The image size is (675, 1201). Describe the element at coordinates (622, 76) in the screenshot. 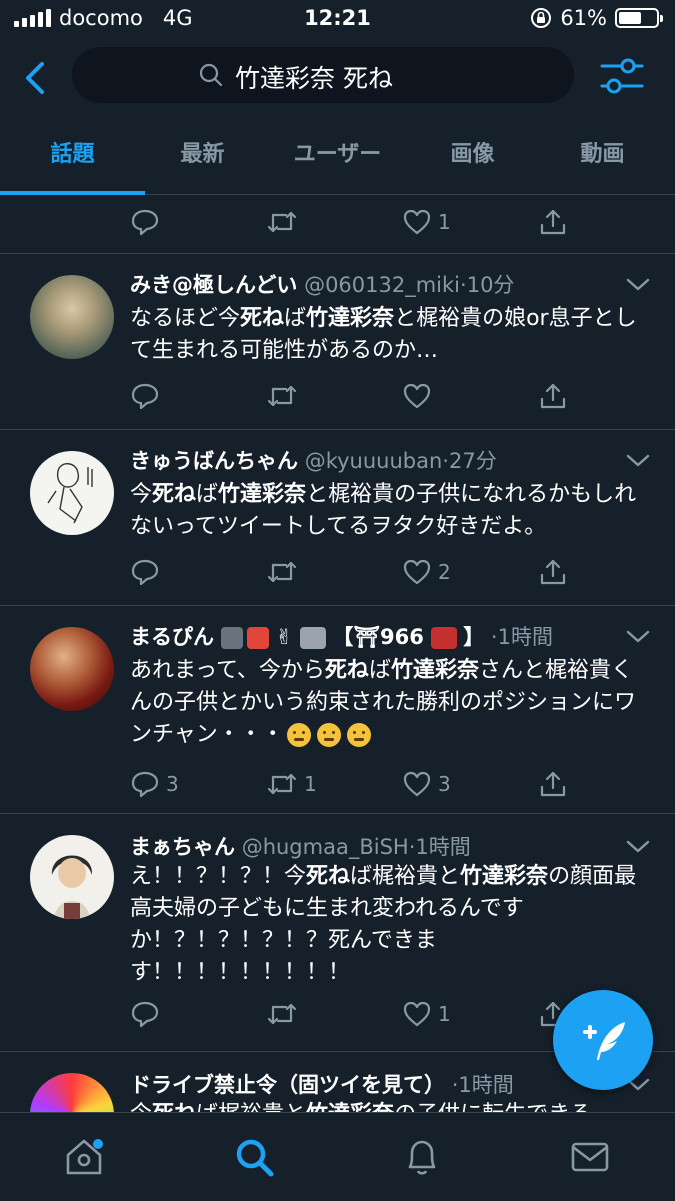

I see `sliders-icon` at that location.